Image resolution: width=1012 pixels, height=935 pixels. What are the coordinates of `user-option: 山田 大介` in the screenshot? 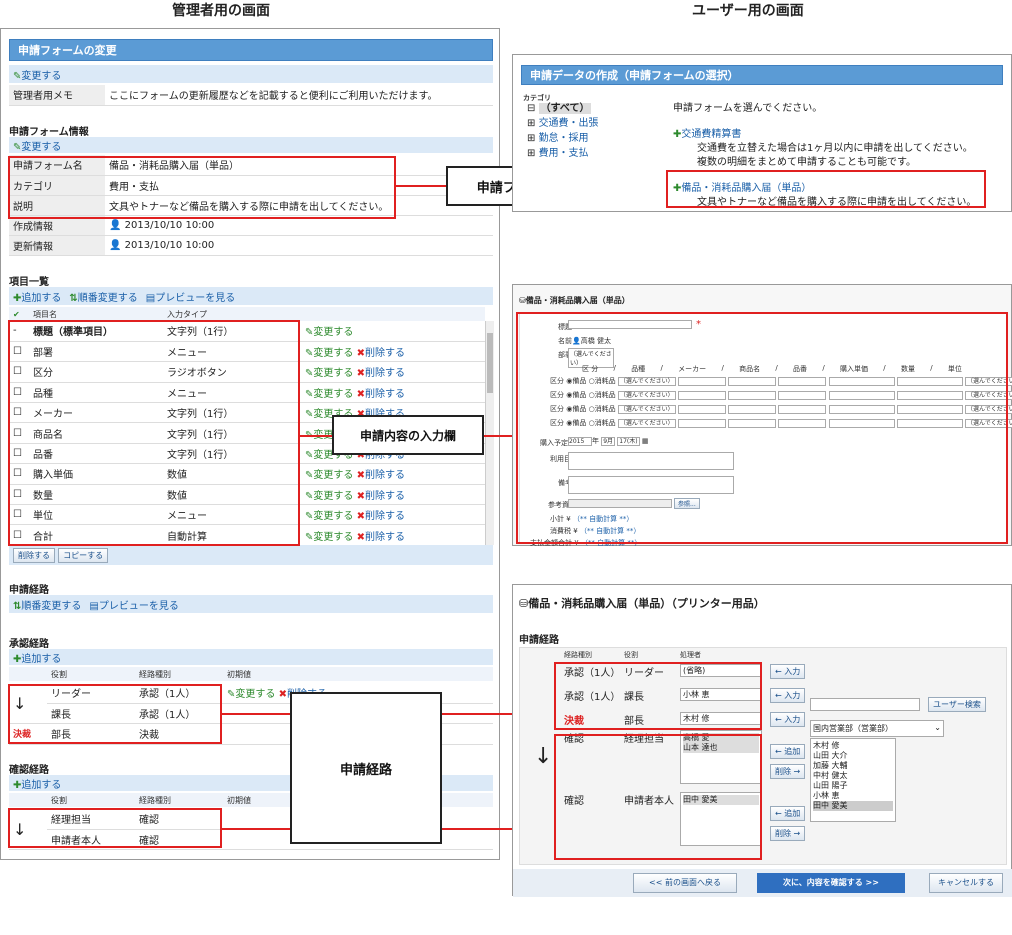 It's located at (853, 756).